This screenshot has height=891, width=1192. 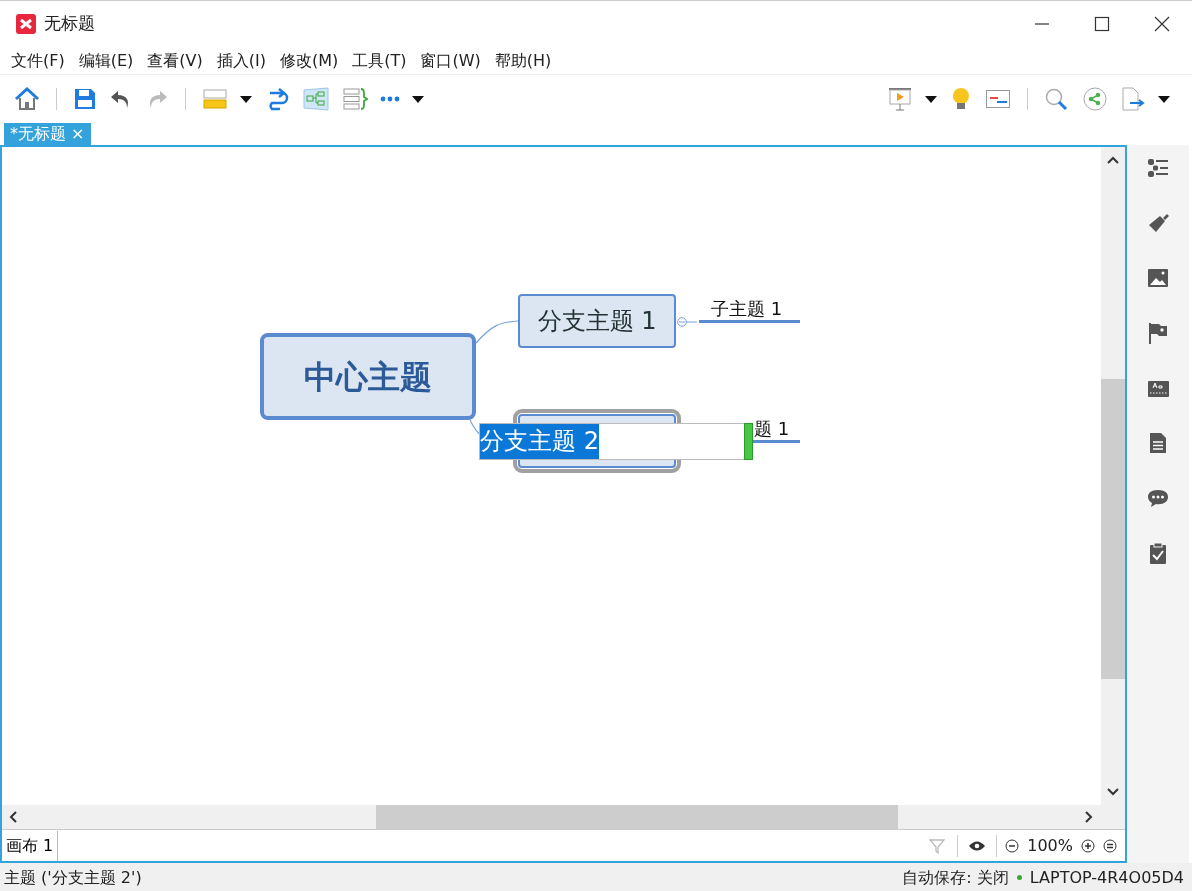 I want to click on collapse-icon, so click(x=687, y=322).